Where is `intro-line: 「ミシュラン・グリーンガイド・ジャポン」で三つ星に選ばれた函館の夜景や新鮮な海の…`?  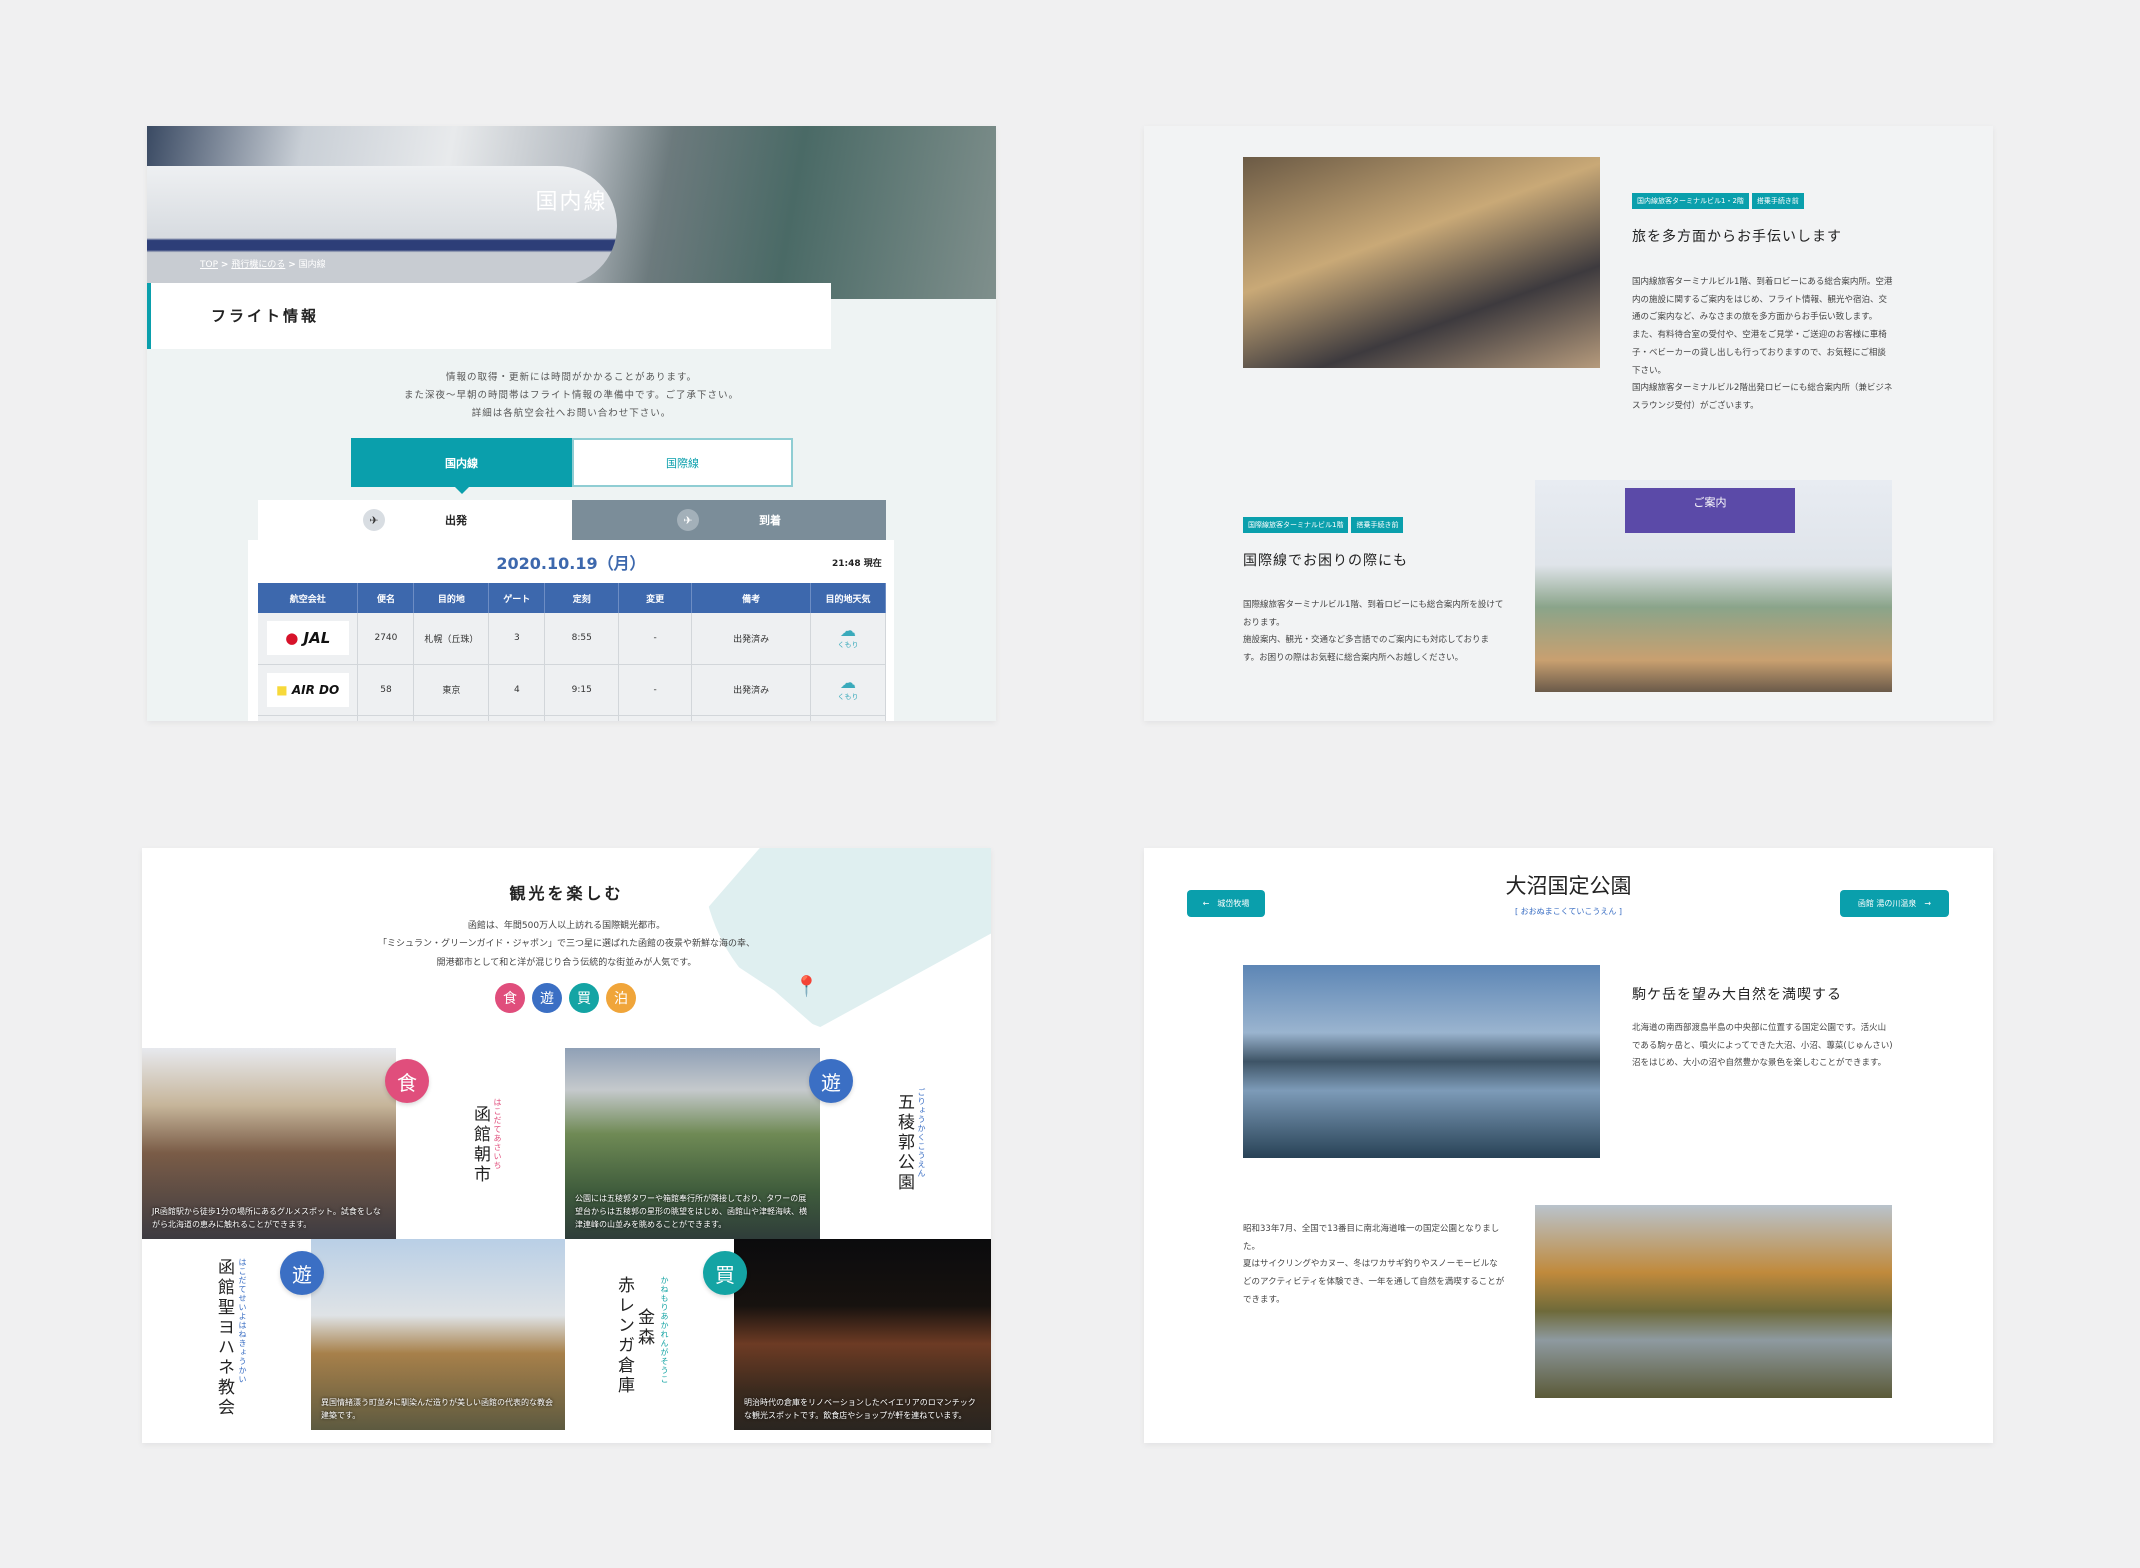 intro-line: 「ミシュラン・グリーンガイド・ジャポン」で三つ星に選ばれた函館の夜景や新鮮な海の… is located at coordinates (566, 944).